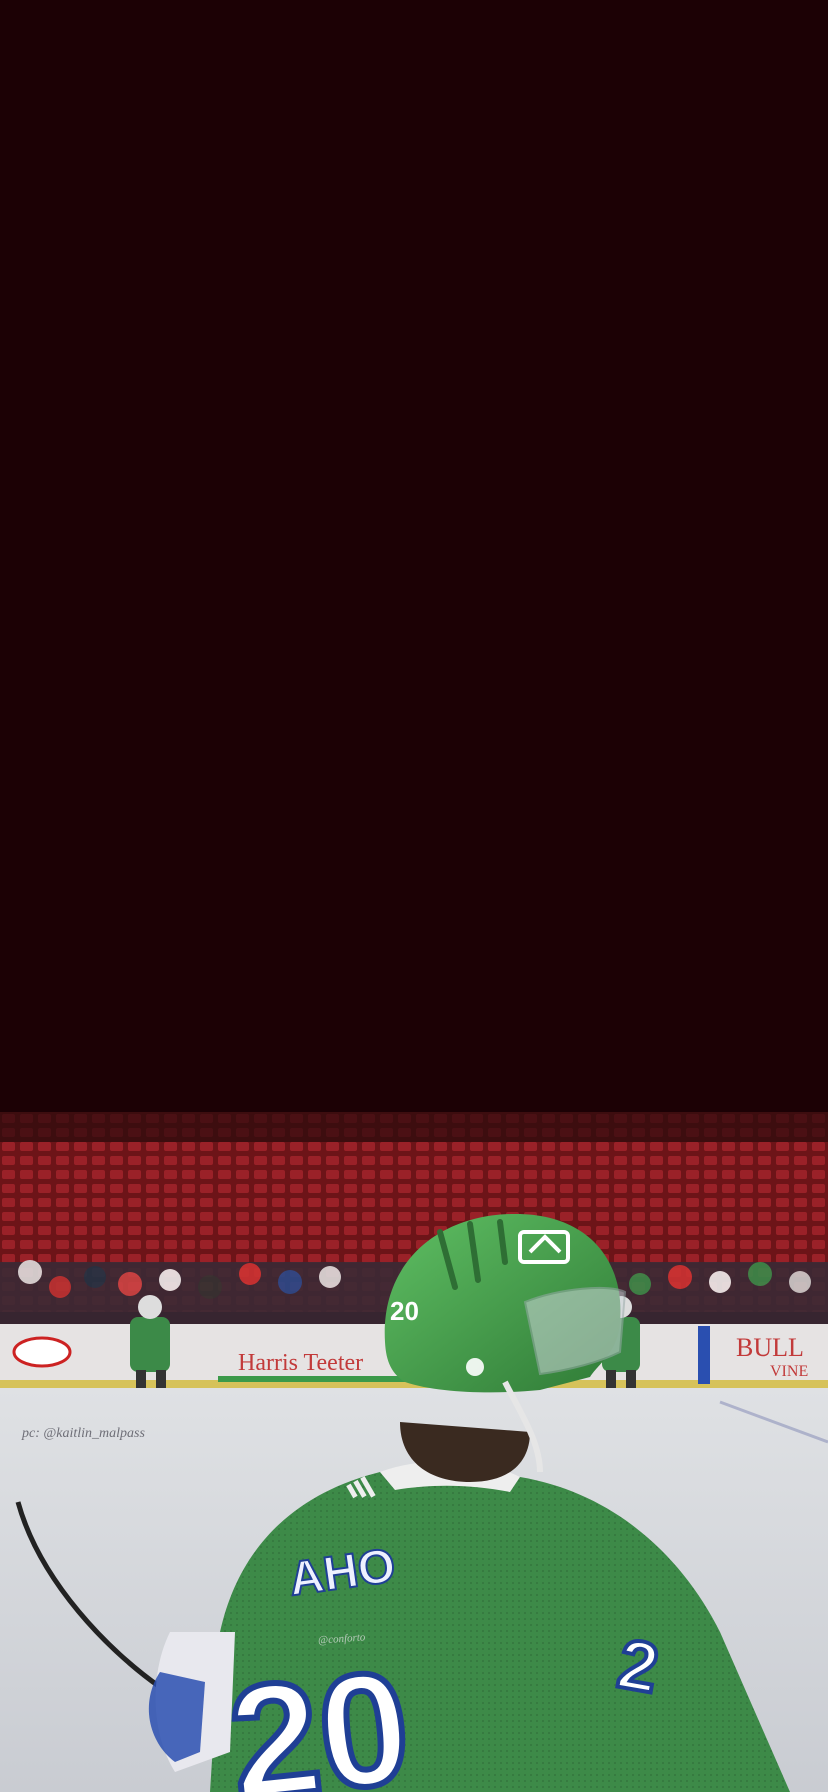  I want to click on board-ad-vine: VINE, so click(789, 1371).